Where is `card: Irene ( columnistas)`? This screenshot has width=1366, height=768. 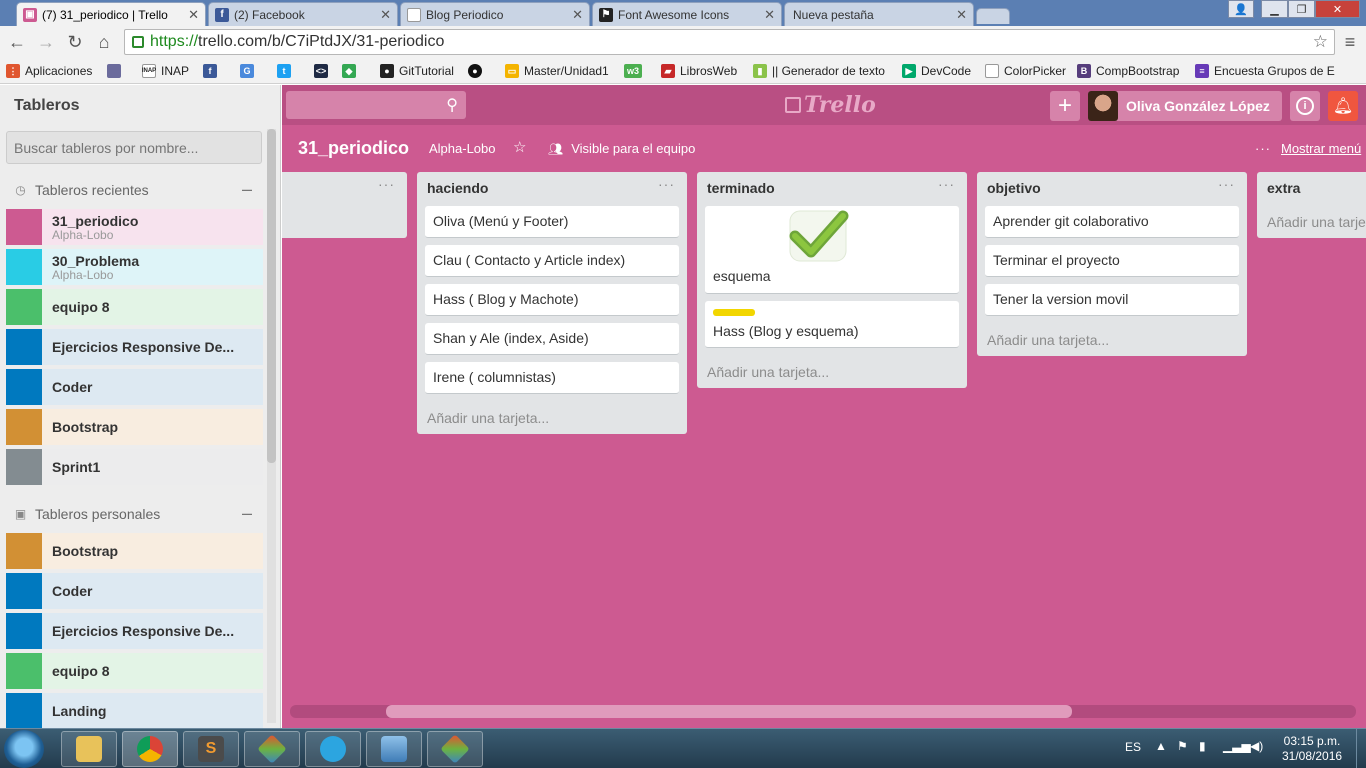 card: Irene ( columnistas) is located at coordinates (552, 378).